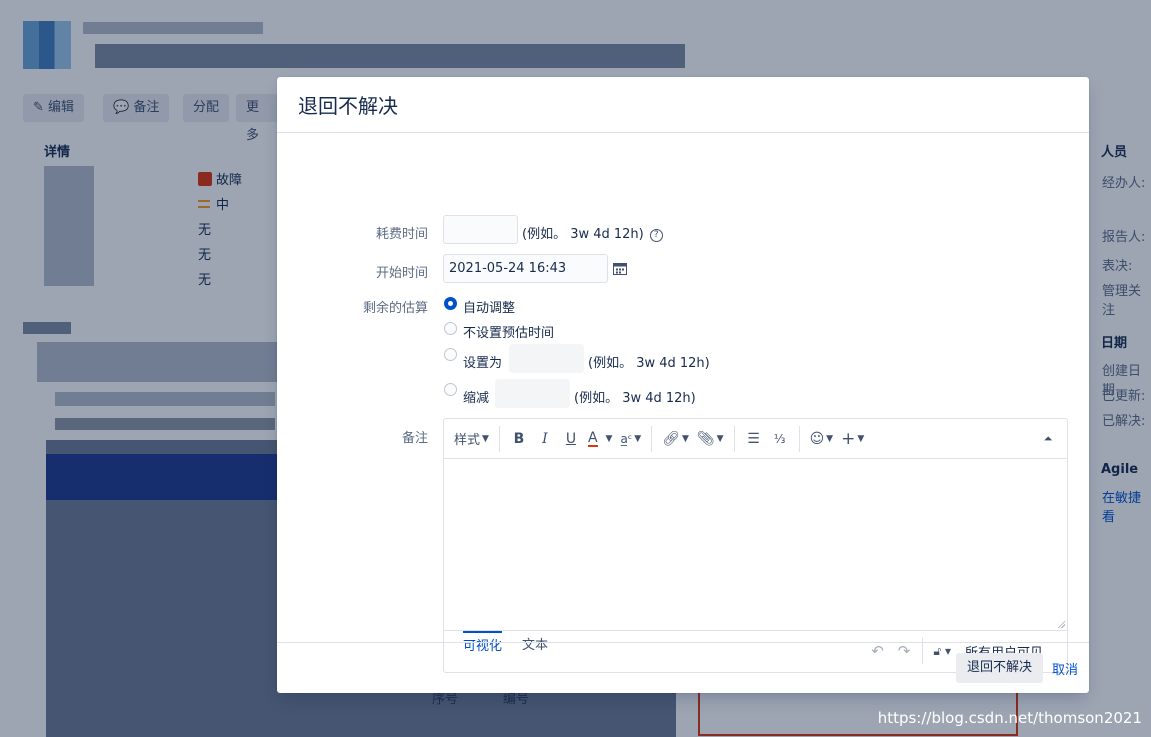  Describe the element at coordinates (671, 438) in the screenshot. I see `link-icon: 🔗︎` at that location.